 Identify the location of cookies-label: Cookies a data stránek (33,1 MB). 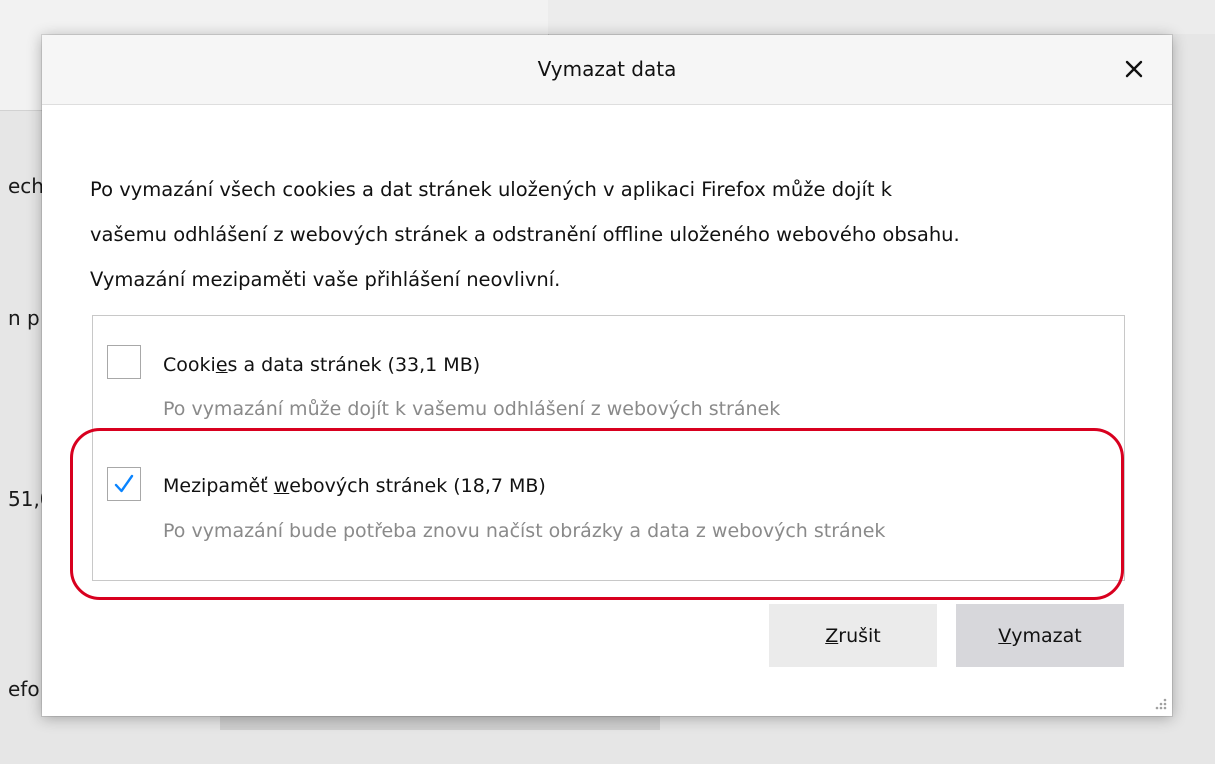
(321, 365).